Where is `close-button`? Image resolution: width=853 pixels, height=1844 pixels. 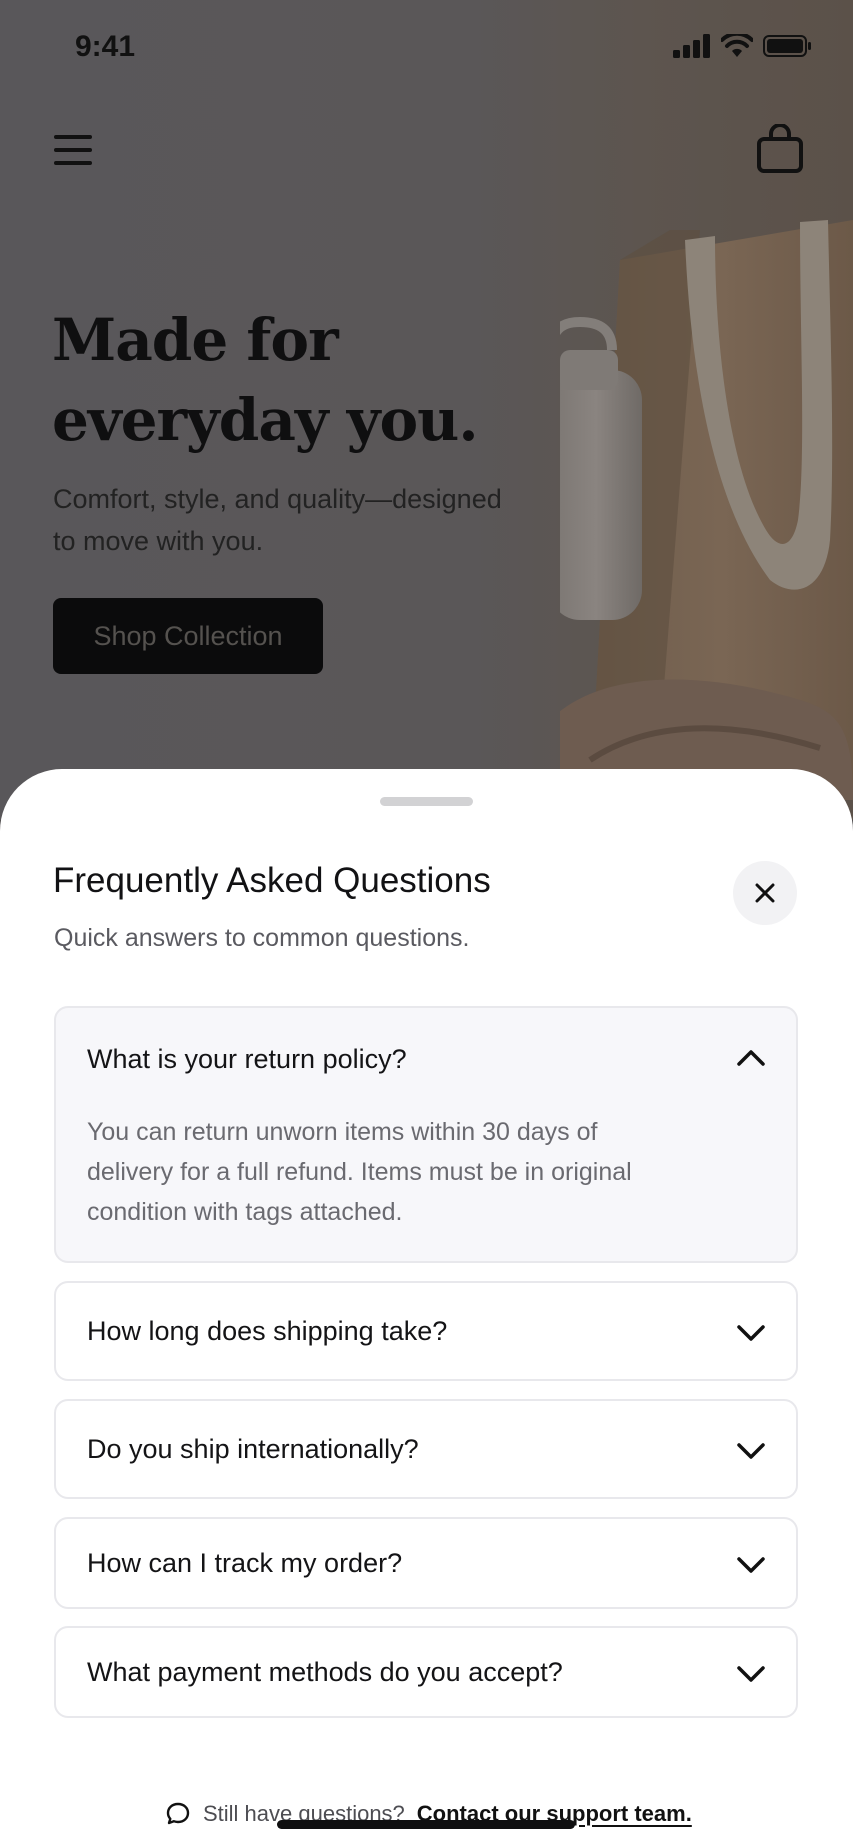 close-button is located at coordinates (765, 893).